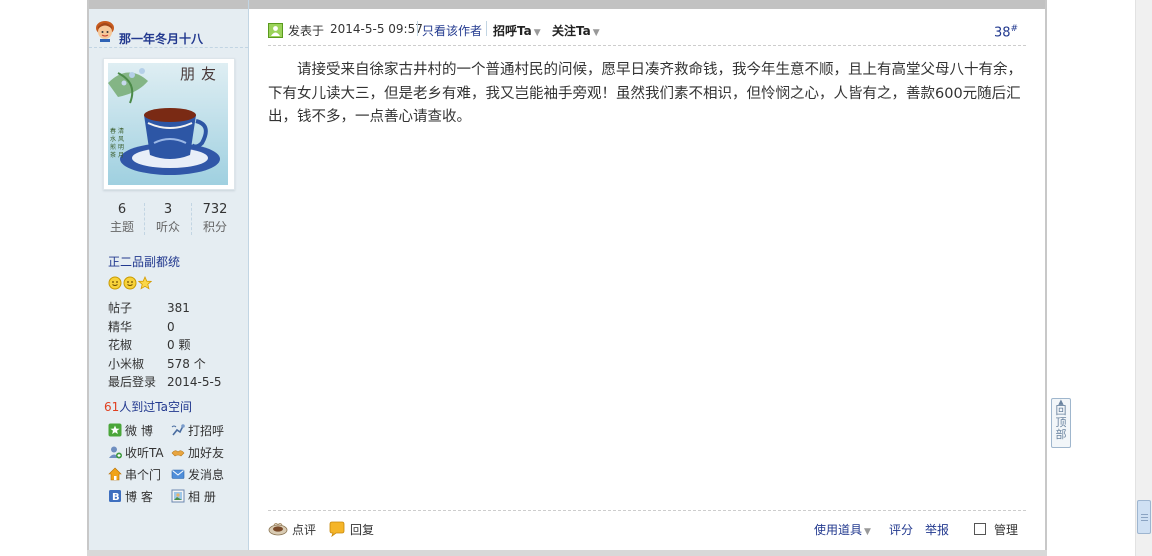 The width and height of the screenshot is (1152, 556). What do you see at coordinates (215, 209) in the screenshot?
I see `stat-value: 732` at bounding box center [215, 209].